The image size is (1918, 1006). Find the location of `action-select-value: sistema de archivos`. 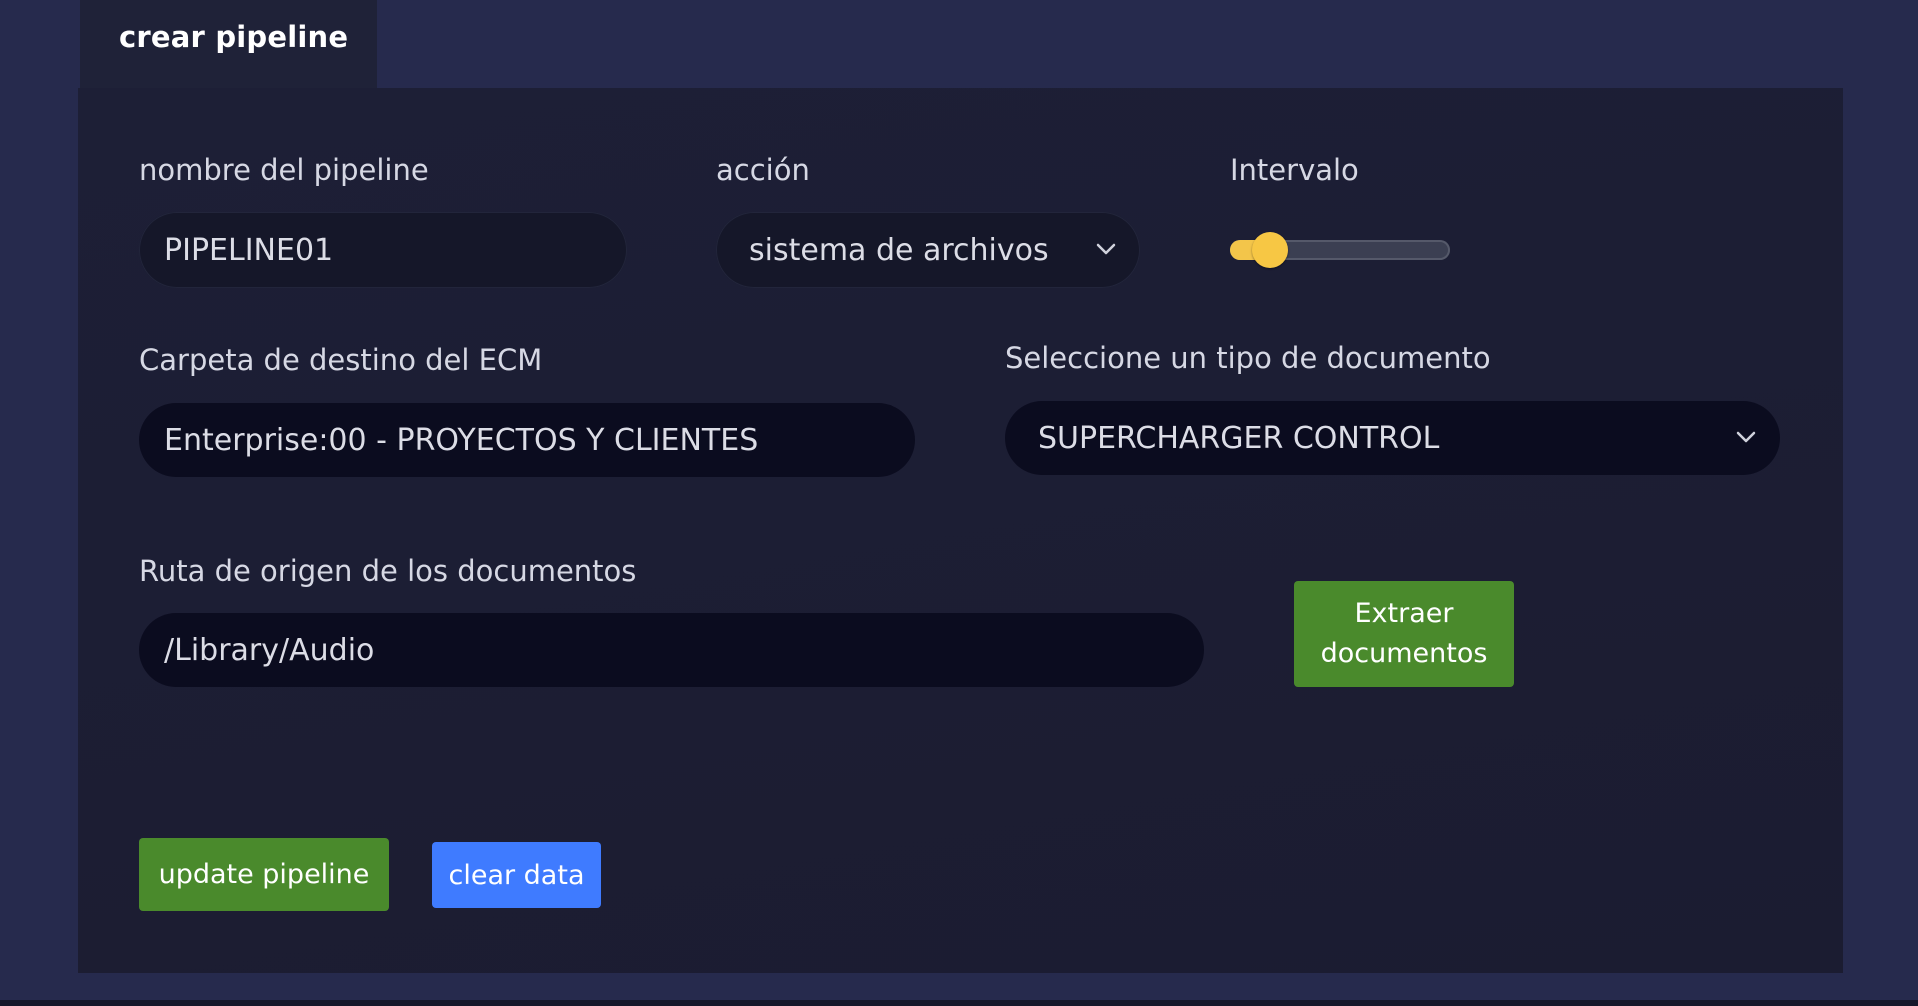

action-select-value: sistema de archivos is located at coordinates (899, 250).